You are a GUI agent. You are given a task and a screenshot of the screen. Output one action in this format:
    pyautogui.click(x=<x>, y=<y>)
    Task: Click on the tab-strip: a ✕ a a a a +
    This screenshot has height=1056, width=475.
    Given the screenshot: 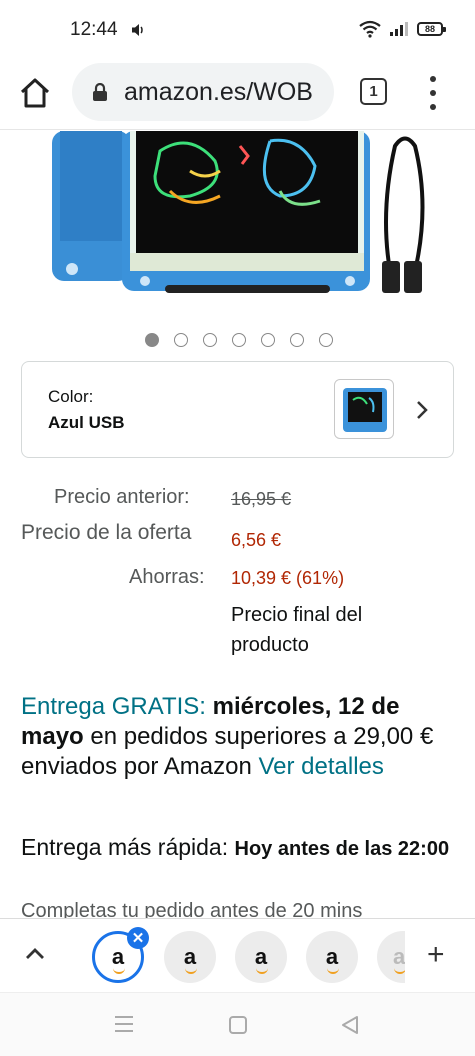 What is the action you would take?
    pyautogui.click(x=237, y=955)
    